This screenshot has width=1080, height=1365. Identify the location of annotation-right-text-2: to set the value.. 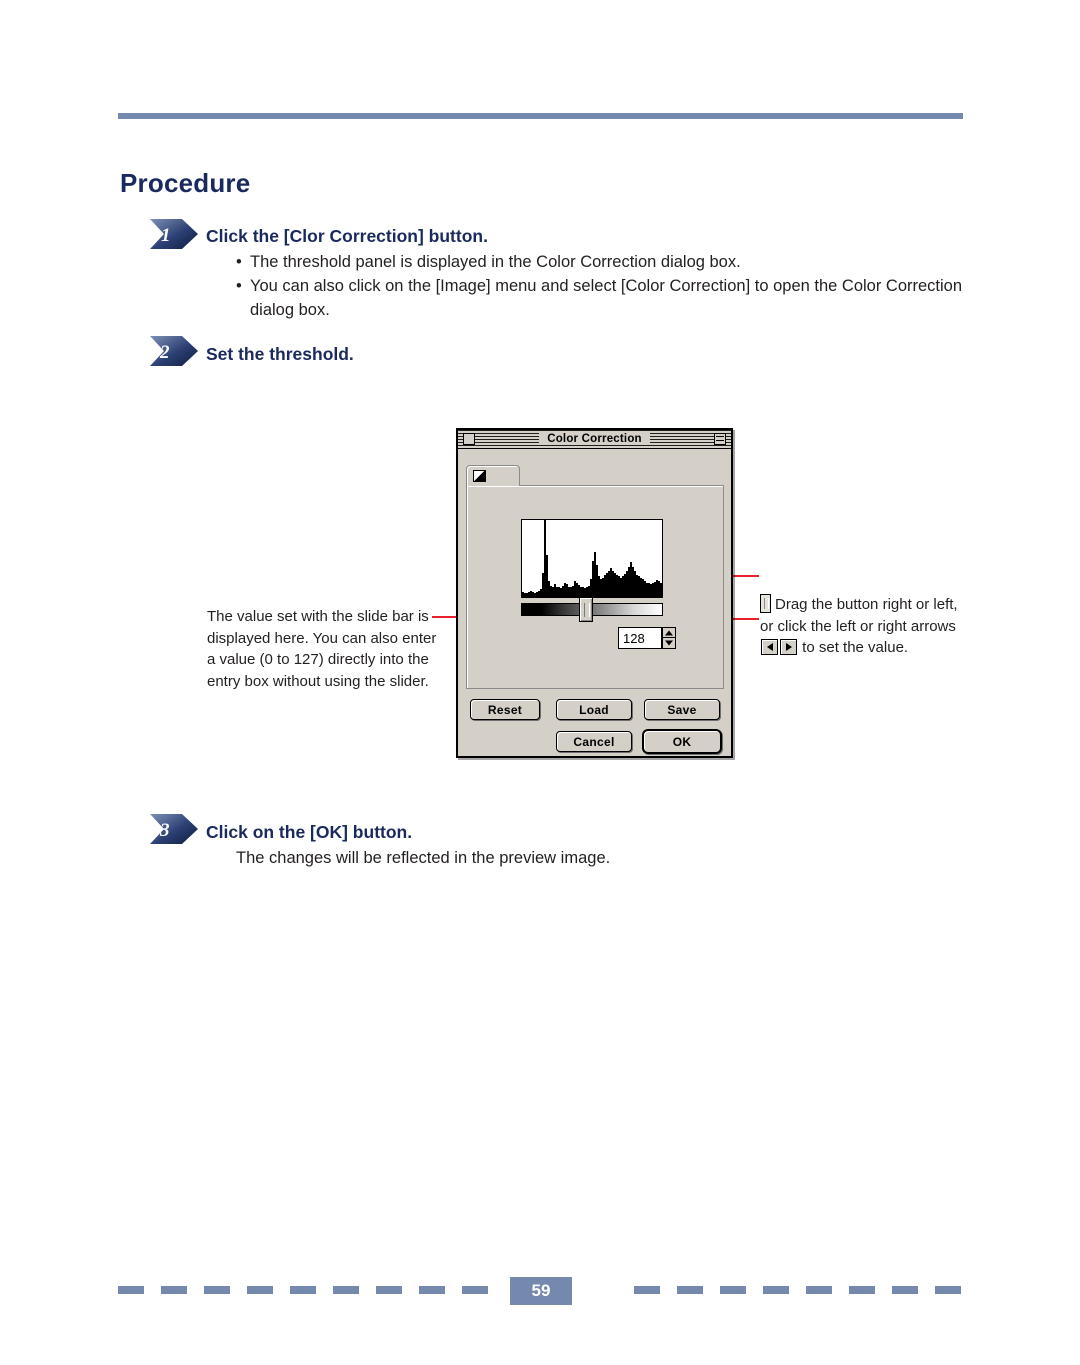
(855, 647).